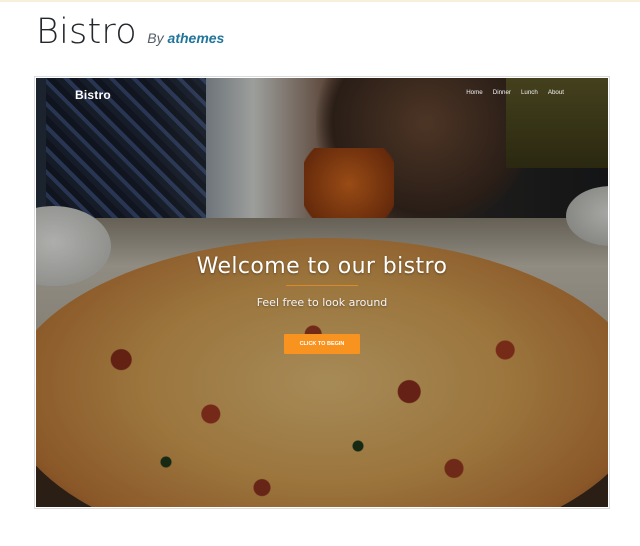  What do you see at coordinates (322, 302) in the screenshot?
I see `hero-subtitle: Feel free to look around` at bounding box center [322, 302].